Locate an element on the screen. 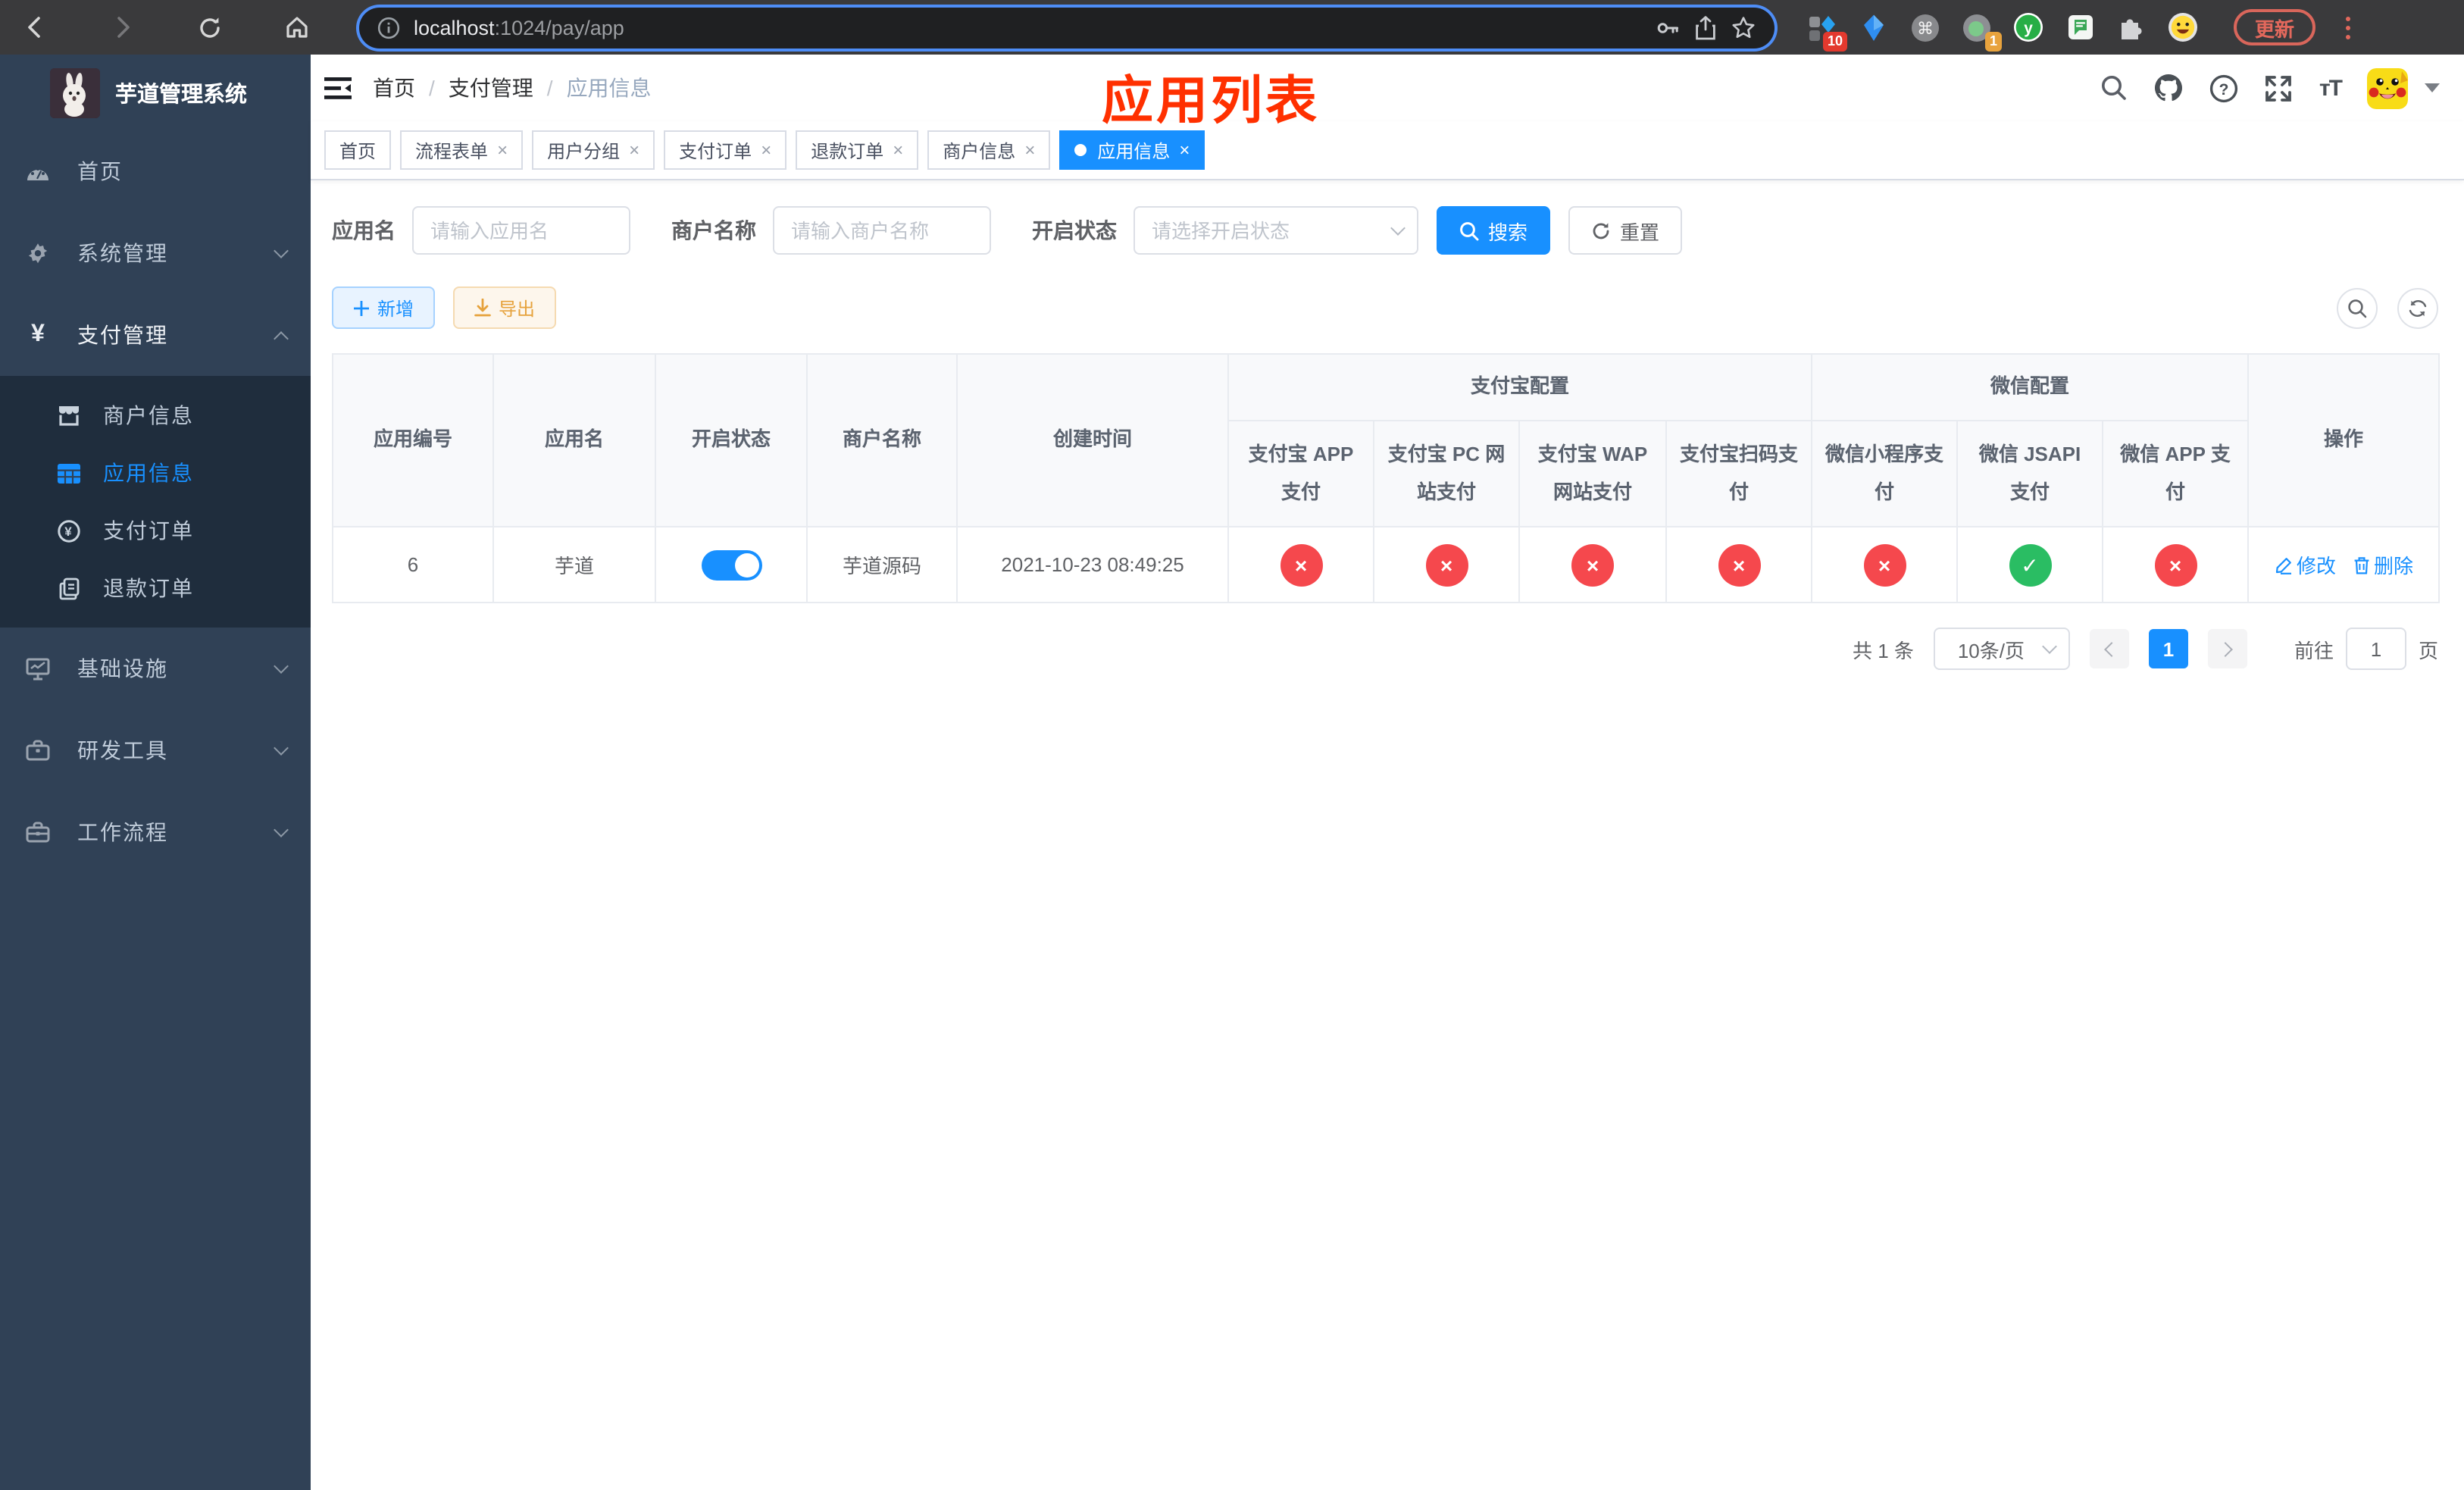  extensions-puzzle-icon is located at coordinates (2131, 28).